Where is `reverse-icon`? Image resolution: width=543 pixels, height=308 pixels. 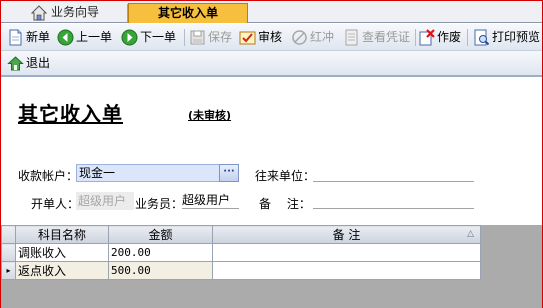 reverse-icon is located at coordinates (299, 37).